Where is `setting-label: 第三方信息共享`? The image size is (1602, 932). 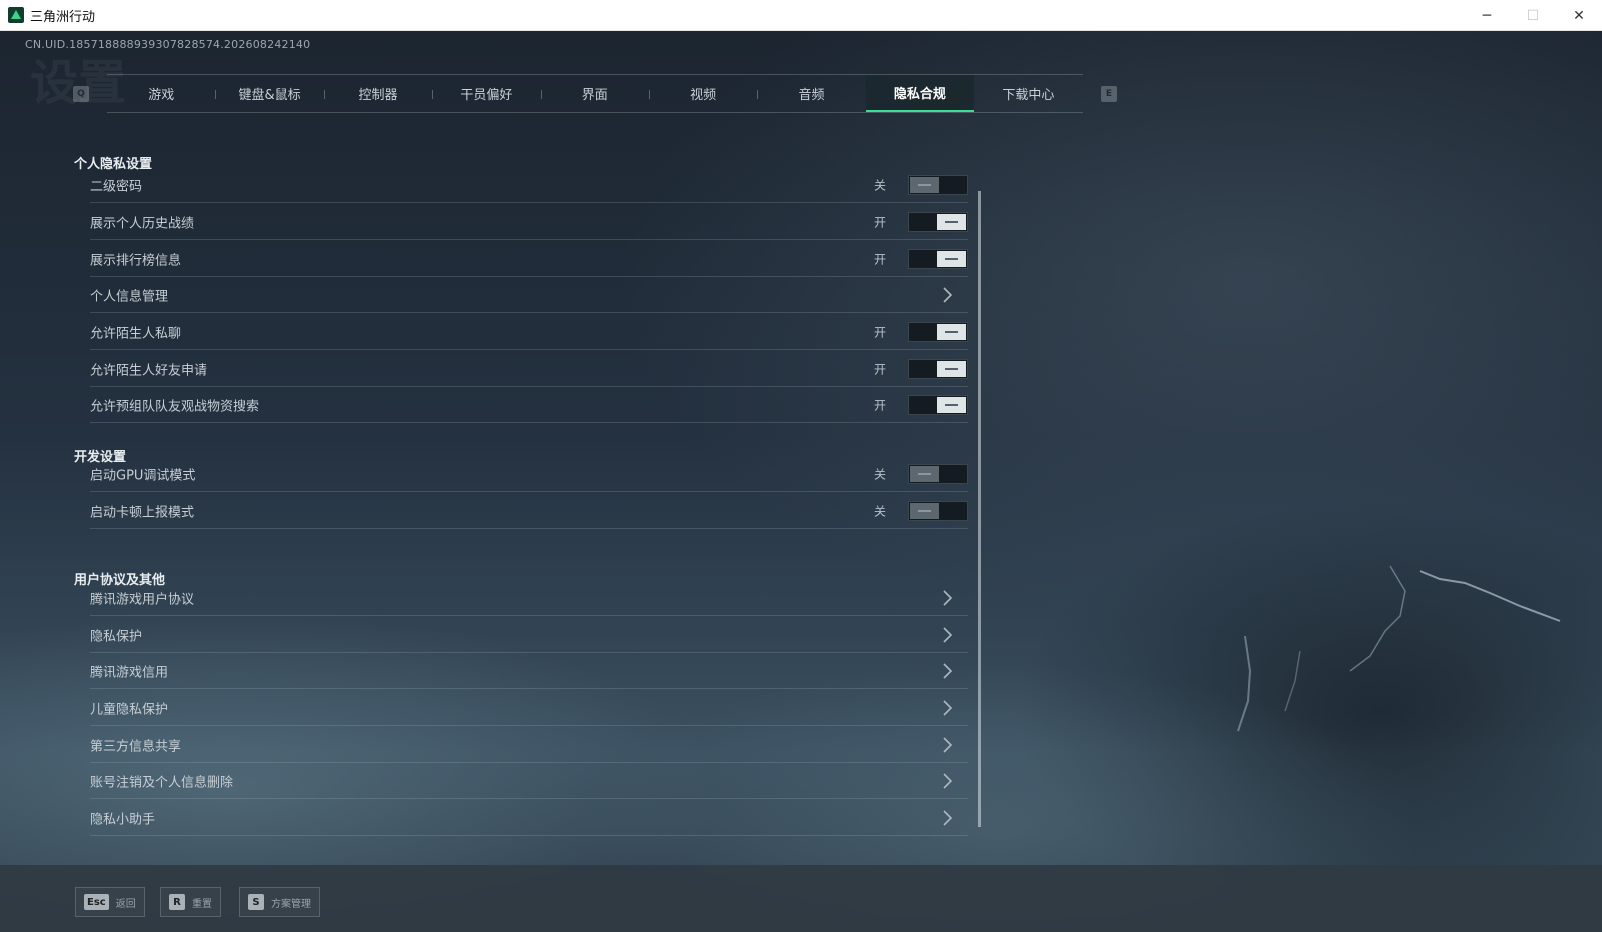 setting-label: 第三方信息共享 is located at coordinates (136, 746).